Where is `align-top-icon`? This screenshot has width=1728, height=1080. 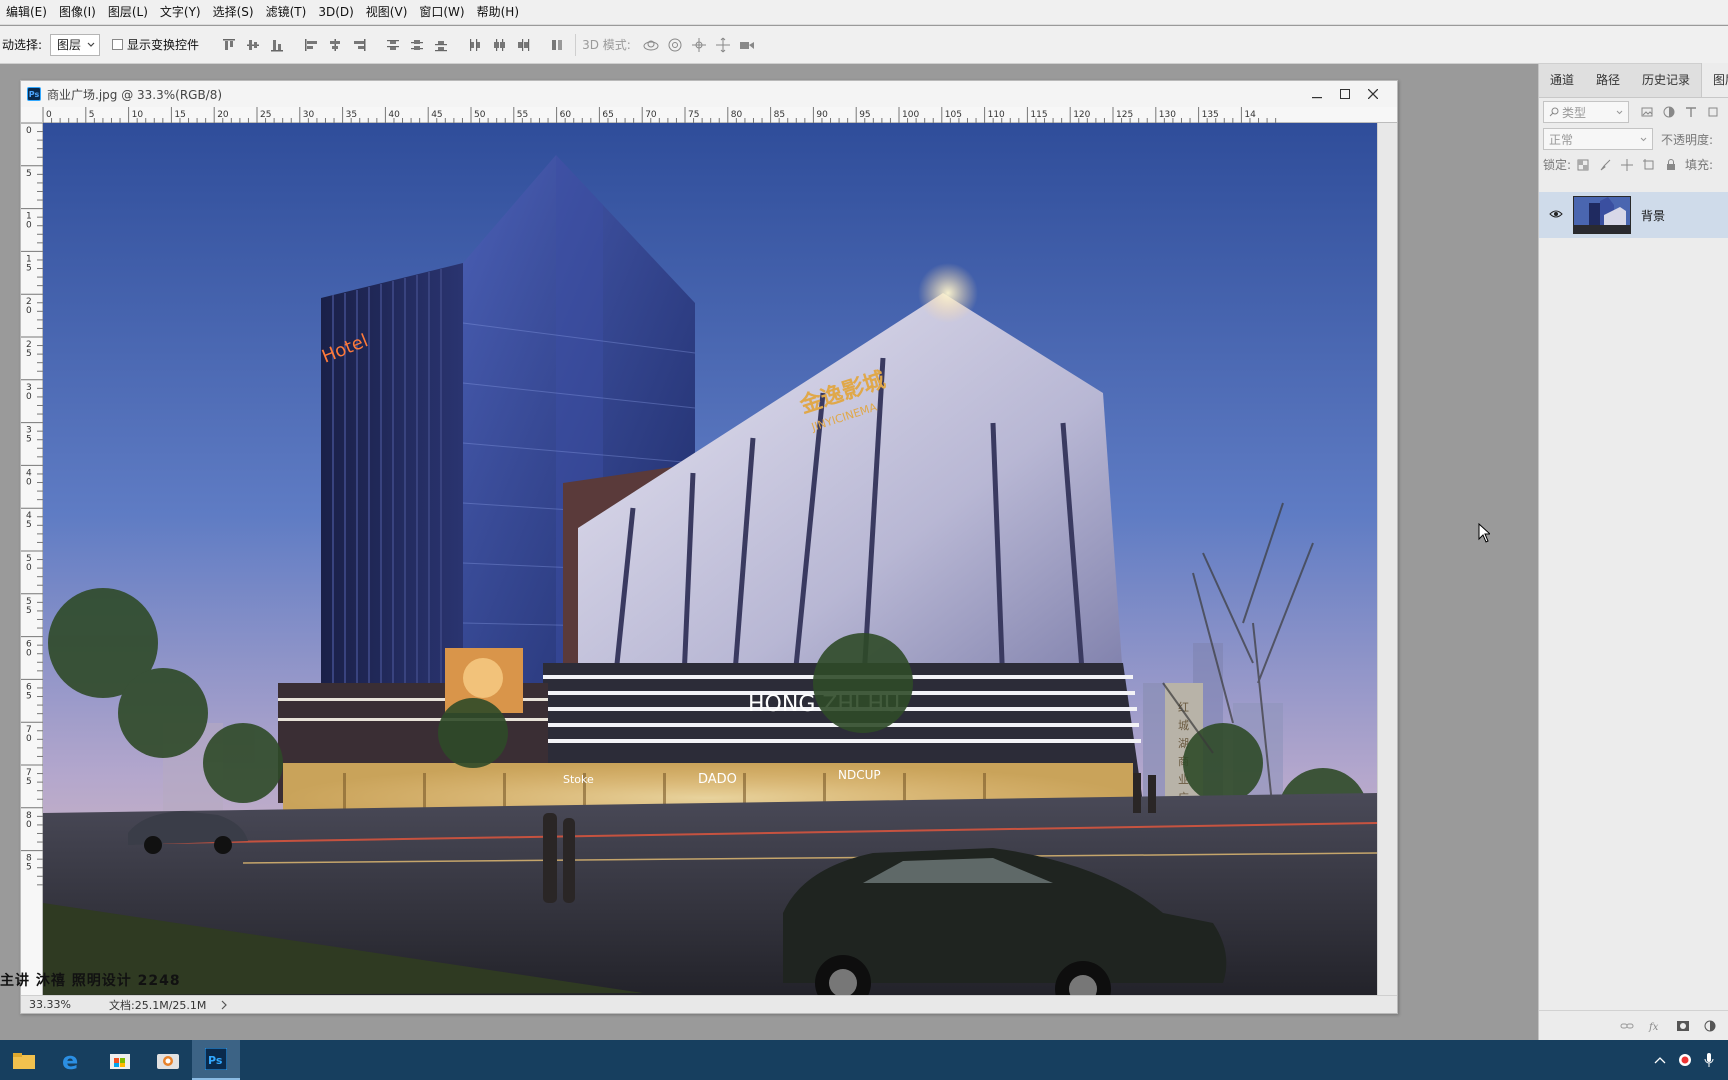 align-top-icon is located at coordinates (229, 45).